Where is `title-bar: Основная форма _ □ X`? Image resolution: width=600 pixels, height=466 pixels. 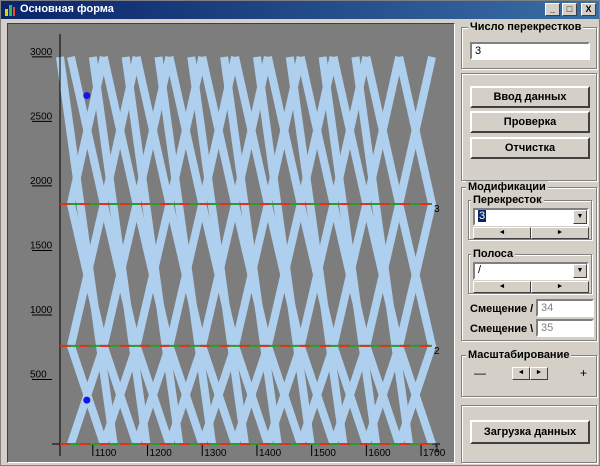
title-bar: Основная форма _ □ X is located at coordinates (300, 10).